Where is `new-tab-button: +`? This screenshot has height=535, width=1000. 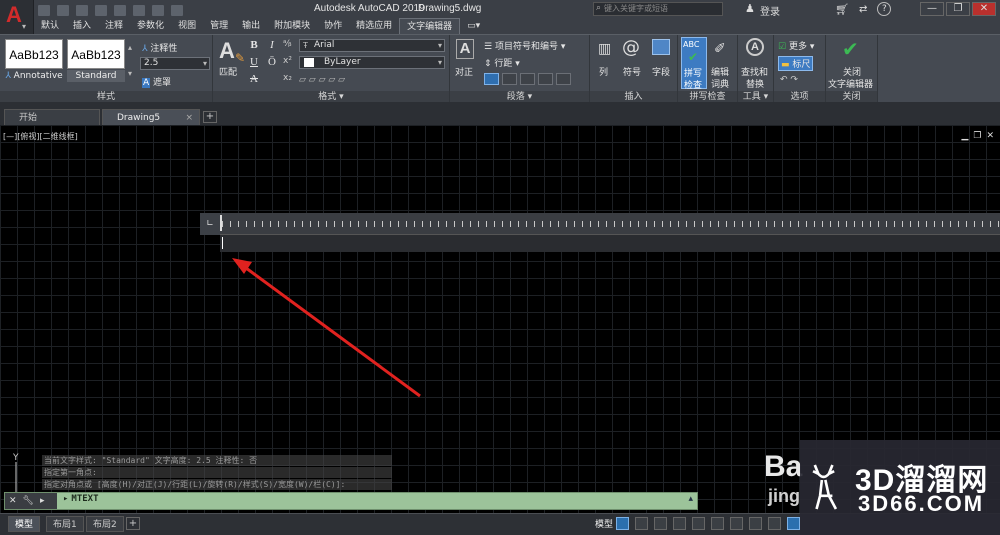
new-tab-button: + is located at coordinates (210, 117).